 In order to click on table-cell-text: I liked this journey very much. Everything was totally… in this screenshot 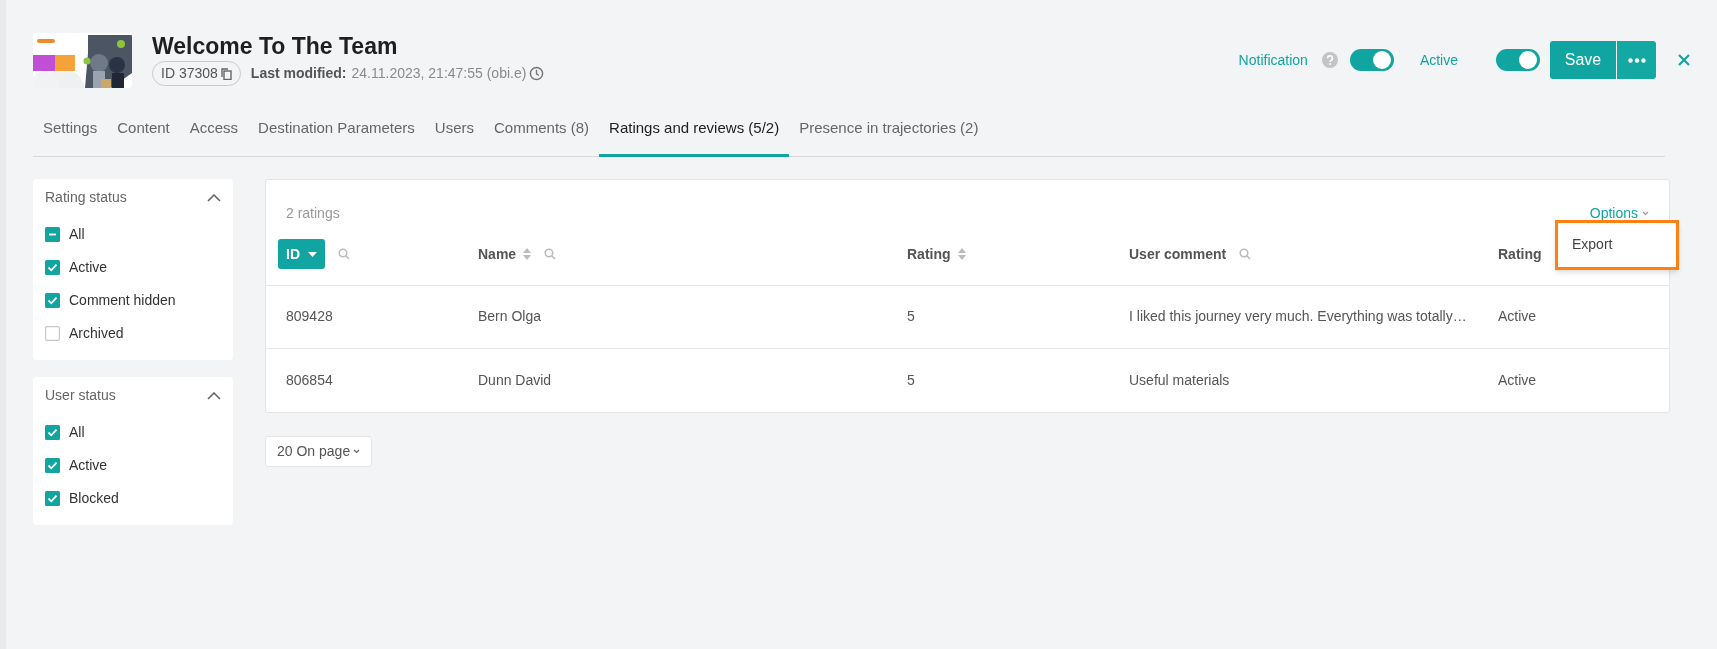, I will do `click(1298, 316)`.